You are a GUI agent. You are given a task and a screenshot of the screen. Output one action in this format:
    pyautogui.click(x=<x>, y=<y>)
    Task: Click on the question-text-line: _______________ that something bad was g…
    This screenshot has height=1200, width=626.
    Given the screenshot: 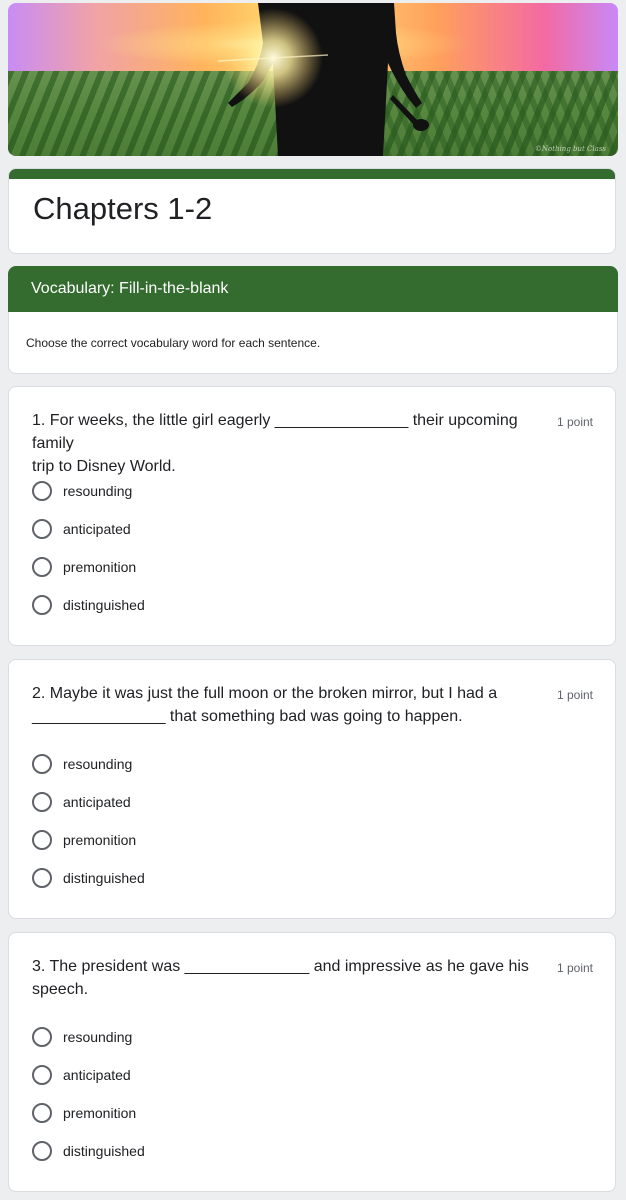 What is the action you would take?
    pyautogui.click(x=247, y=716)
    